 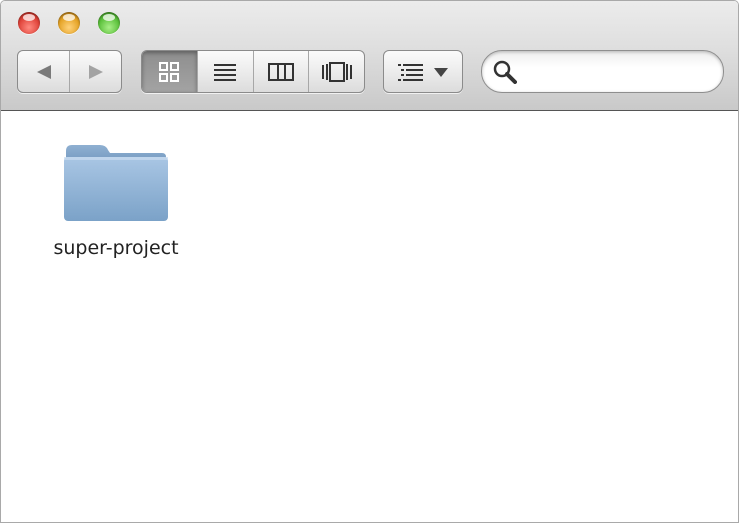 I want to click on view-mode-selector, so click(x=253, y=71).